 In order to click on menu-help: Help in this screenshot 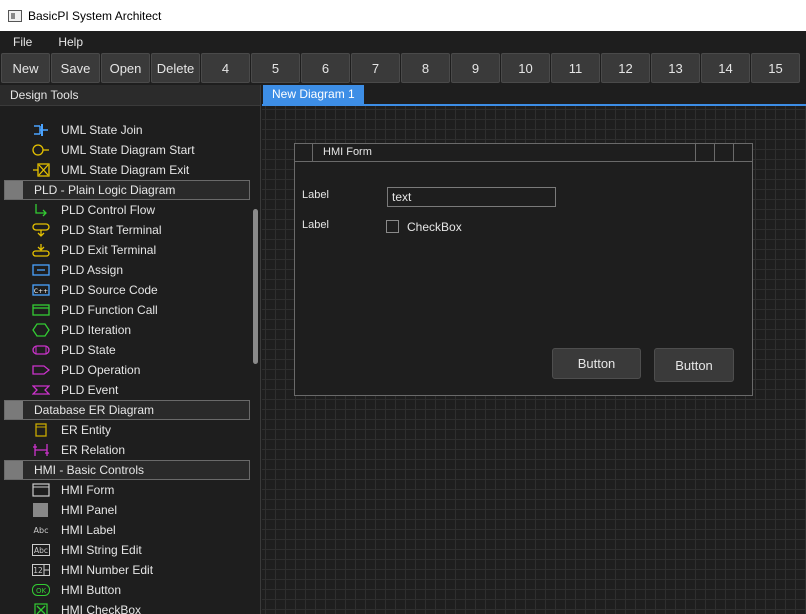, I will do `click(70, 42)`.